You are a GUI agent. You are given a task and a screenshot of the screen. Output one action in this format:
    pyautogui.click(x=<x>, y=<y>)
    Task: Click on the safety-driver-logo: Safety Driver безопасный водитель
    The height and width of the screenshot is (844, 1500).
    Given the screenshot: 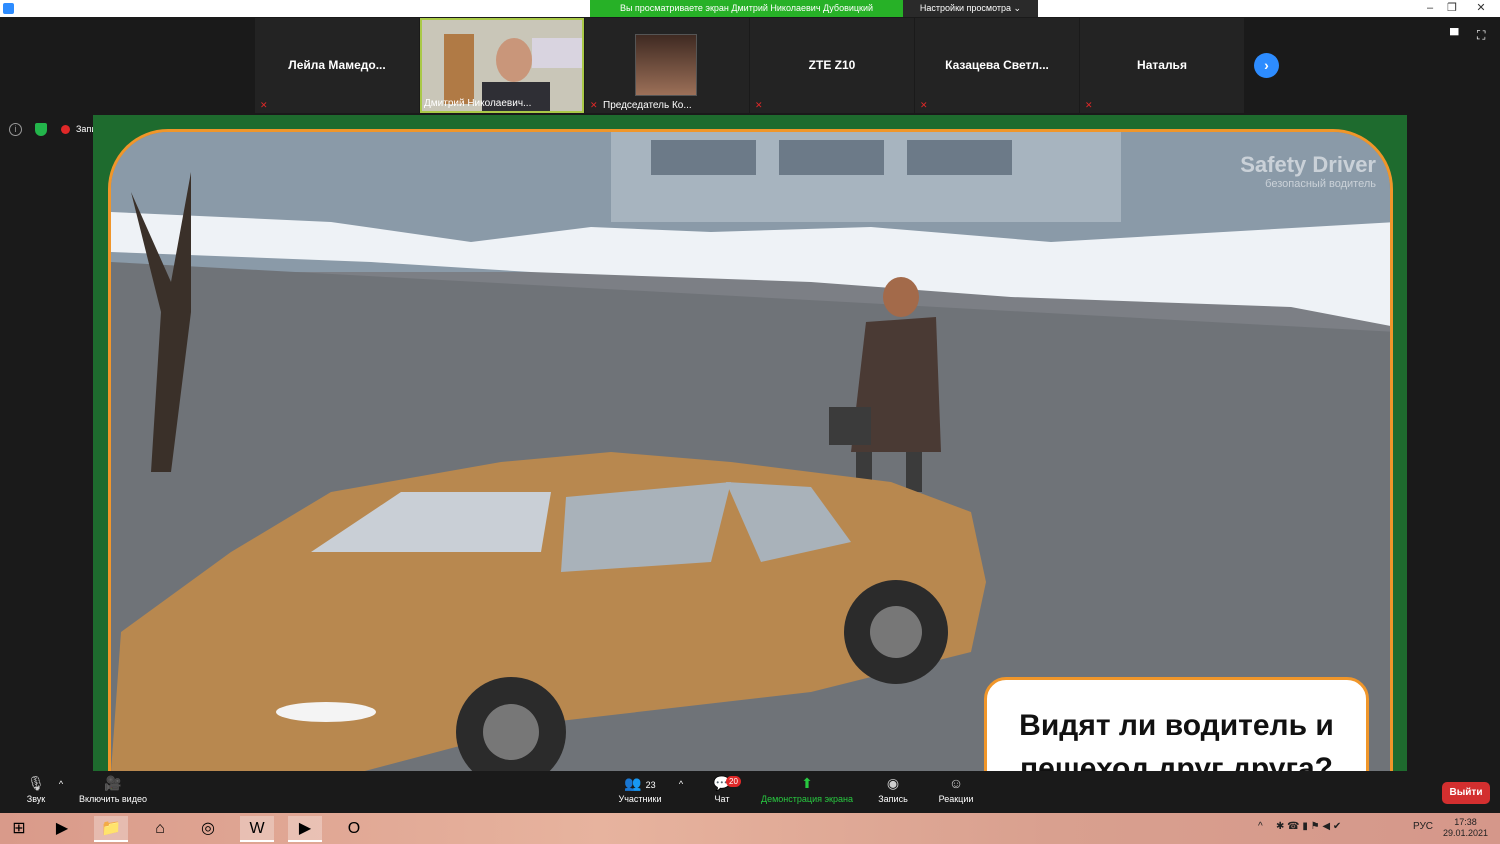 What is the action you would take?
    pyautogui.click(x=1308, y=171)
    